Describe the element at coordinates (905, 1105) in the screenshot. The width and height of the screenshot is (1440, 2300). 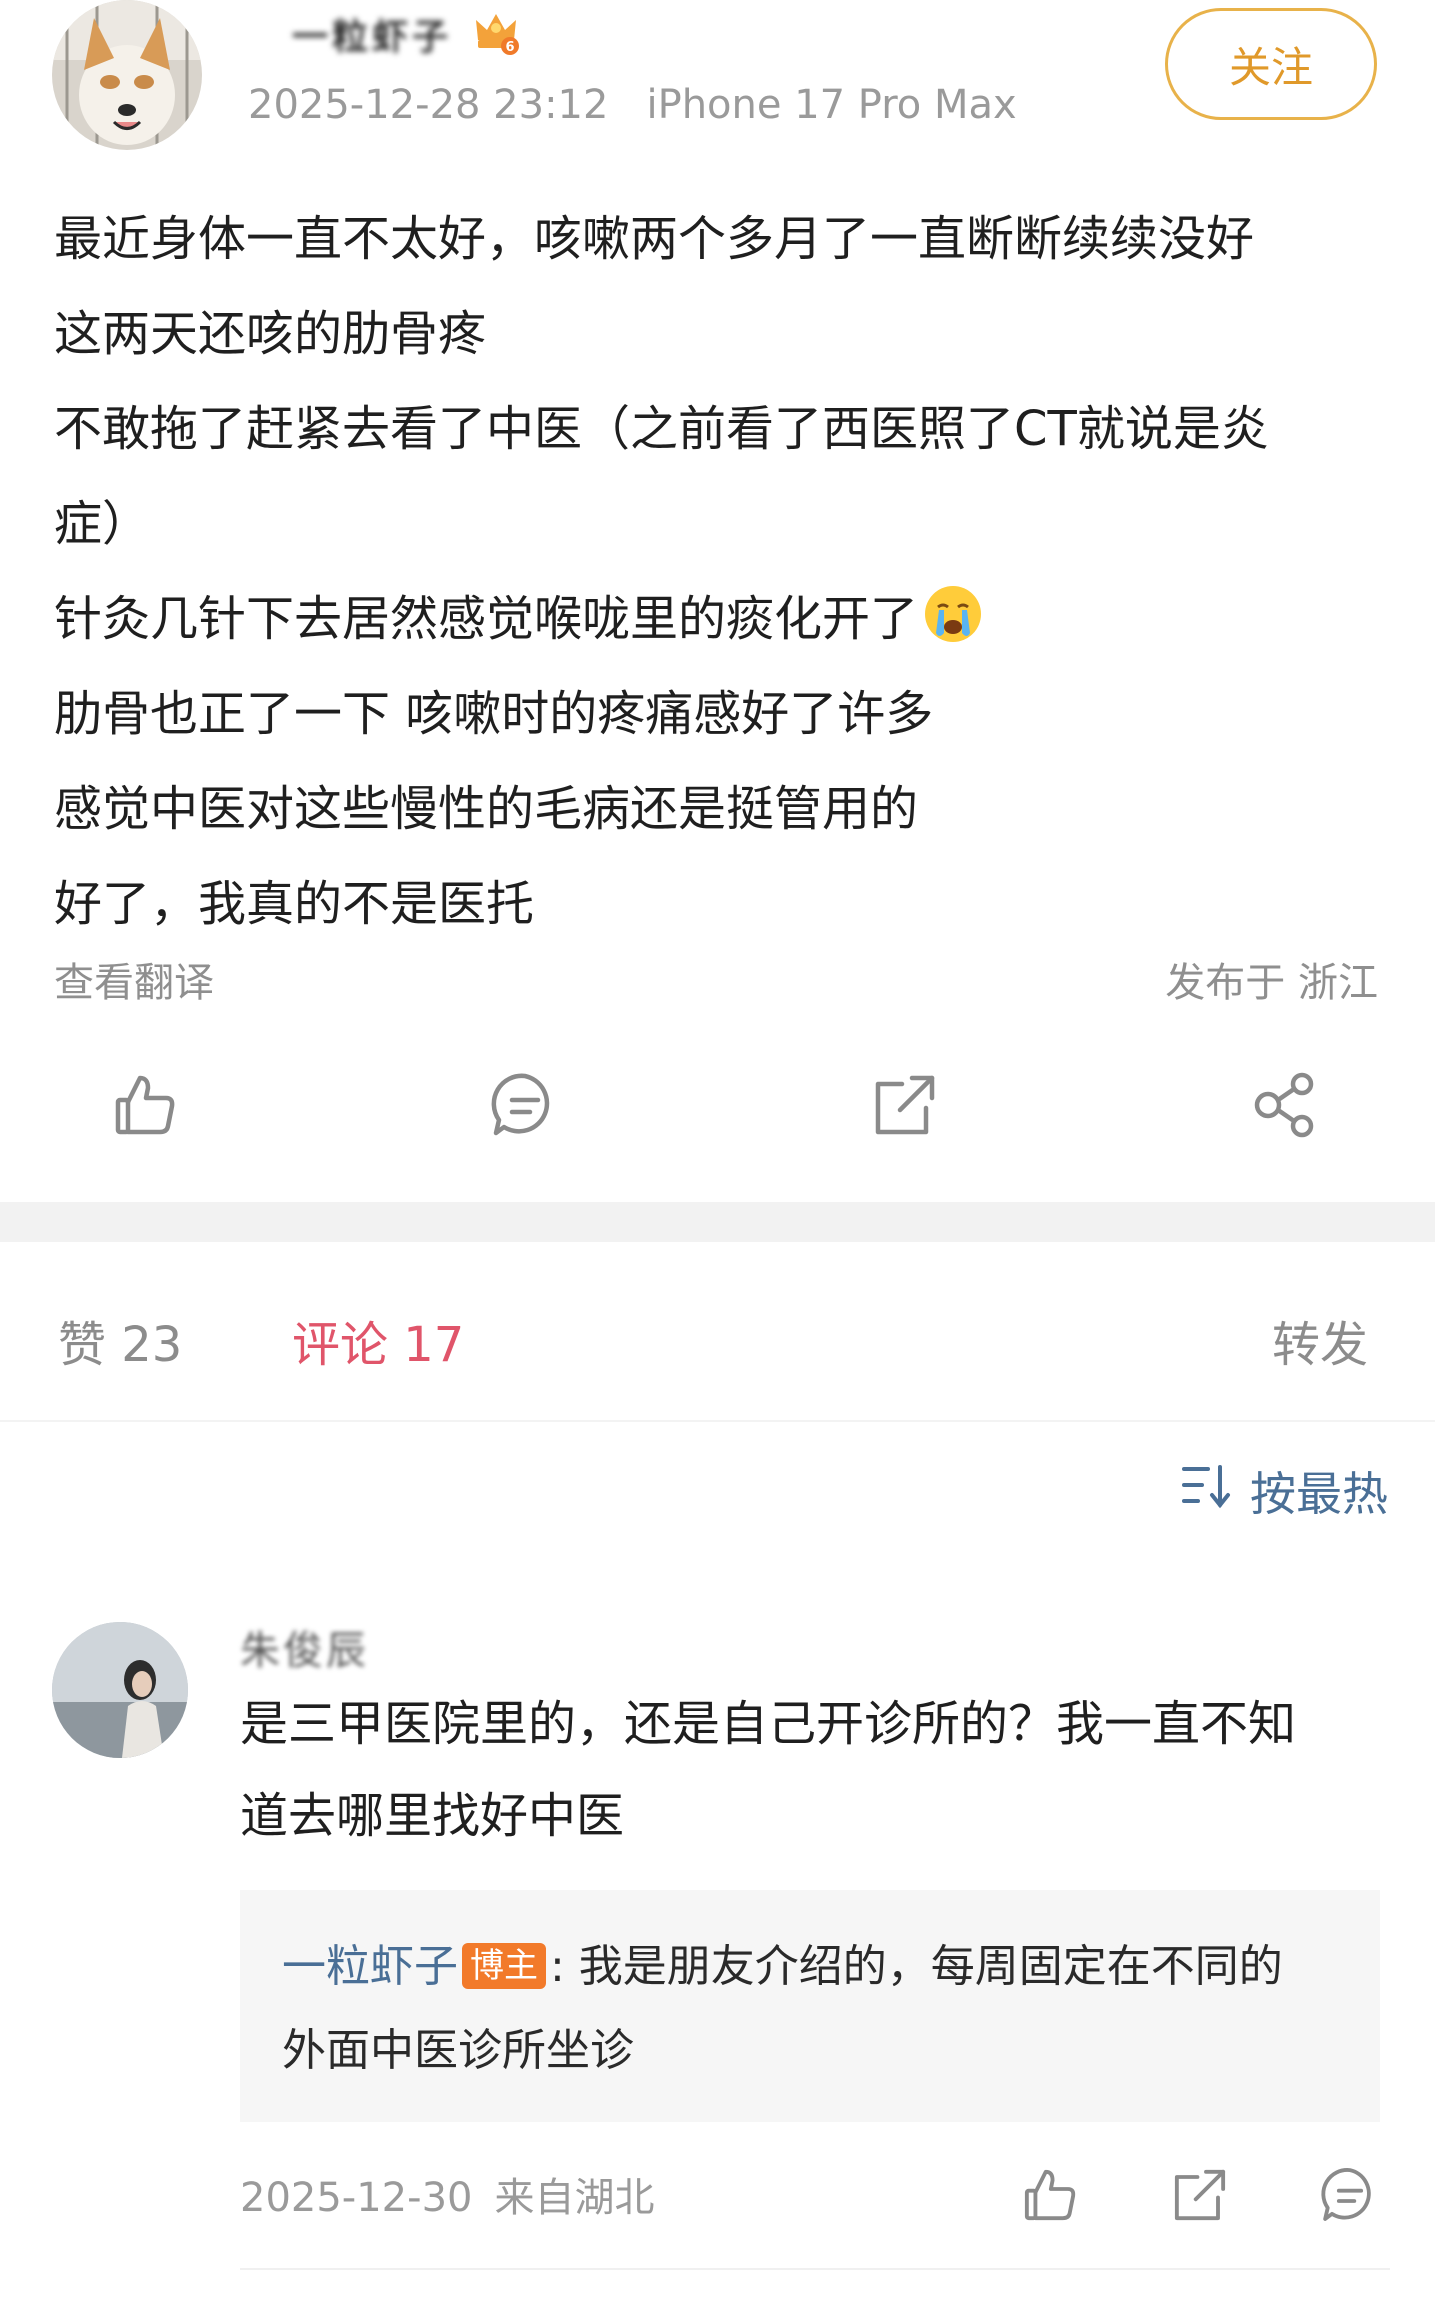
I see `repost-icon` at that location.